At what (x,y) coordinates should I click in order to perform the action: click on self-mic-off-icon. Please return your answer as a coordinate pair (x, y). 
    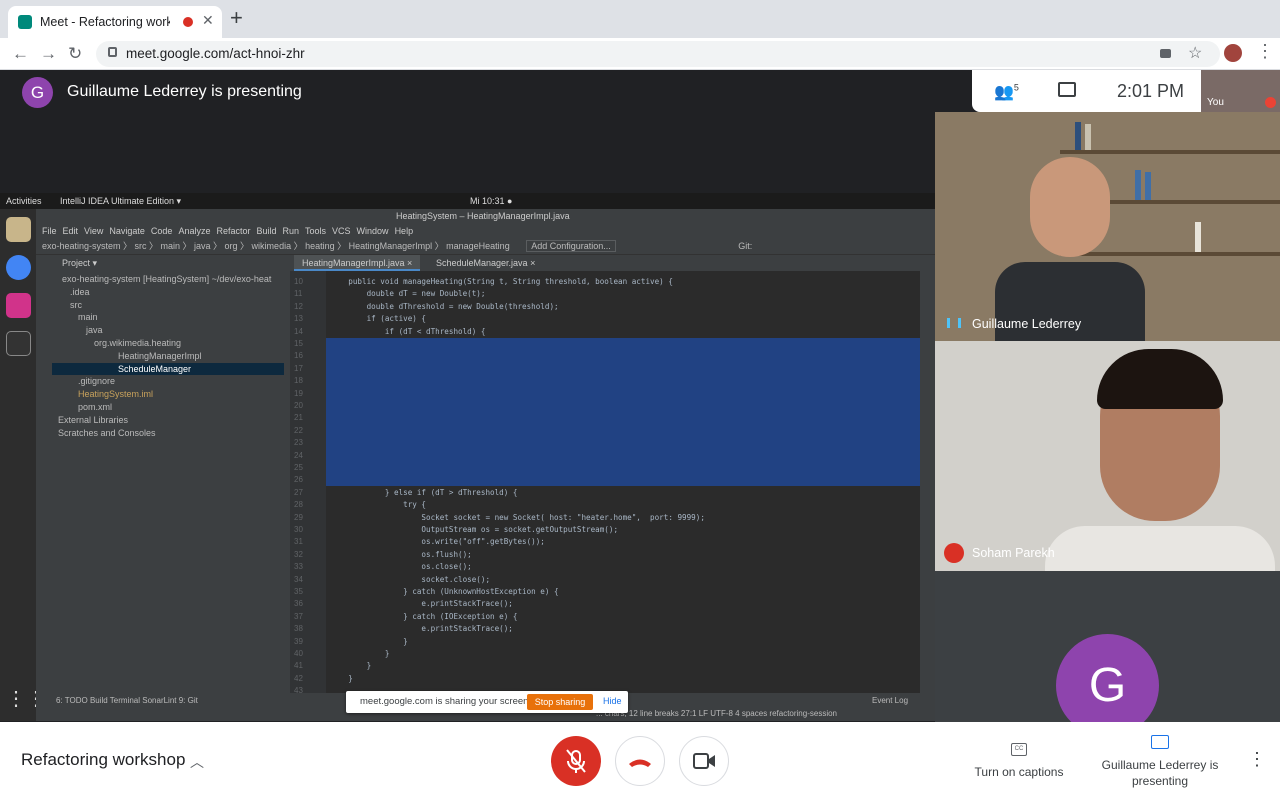
    Looking at the image, I should click on (1270, 102).